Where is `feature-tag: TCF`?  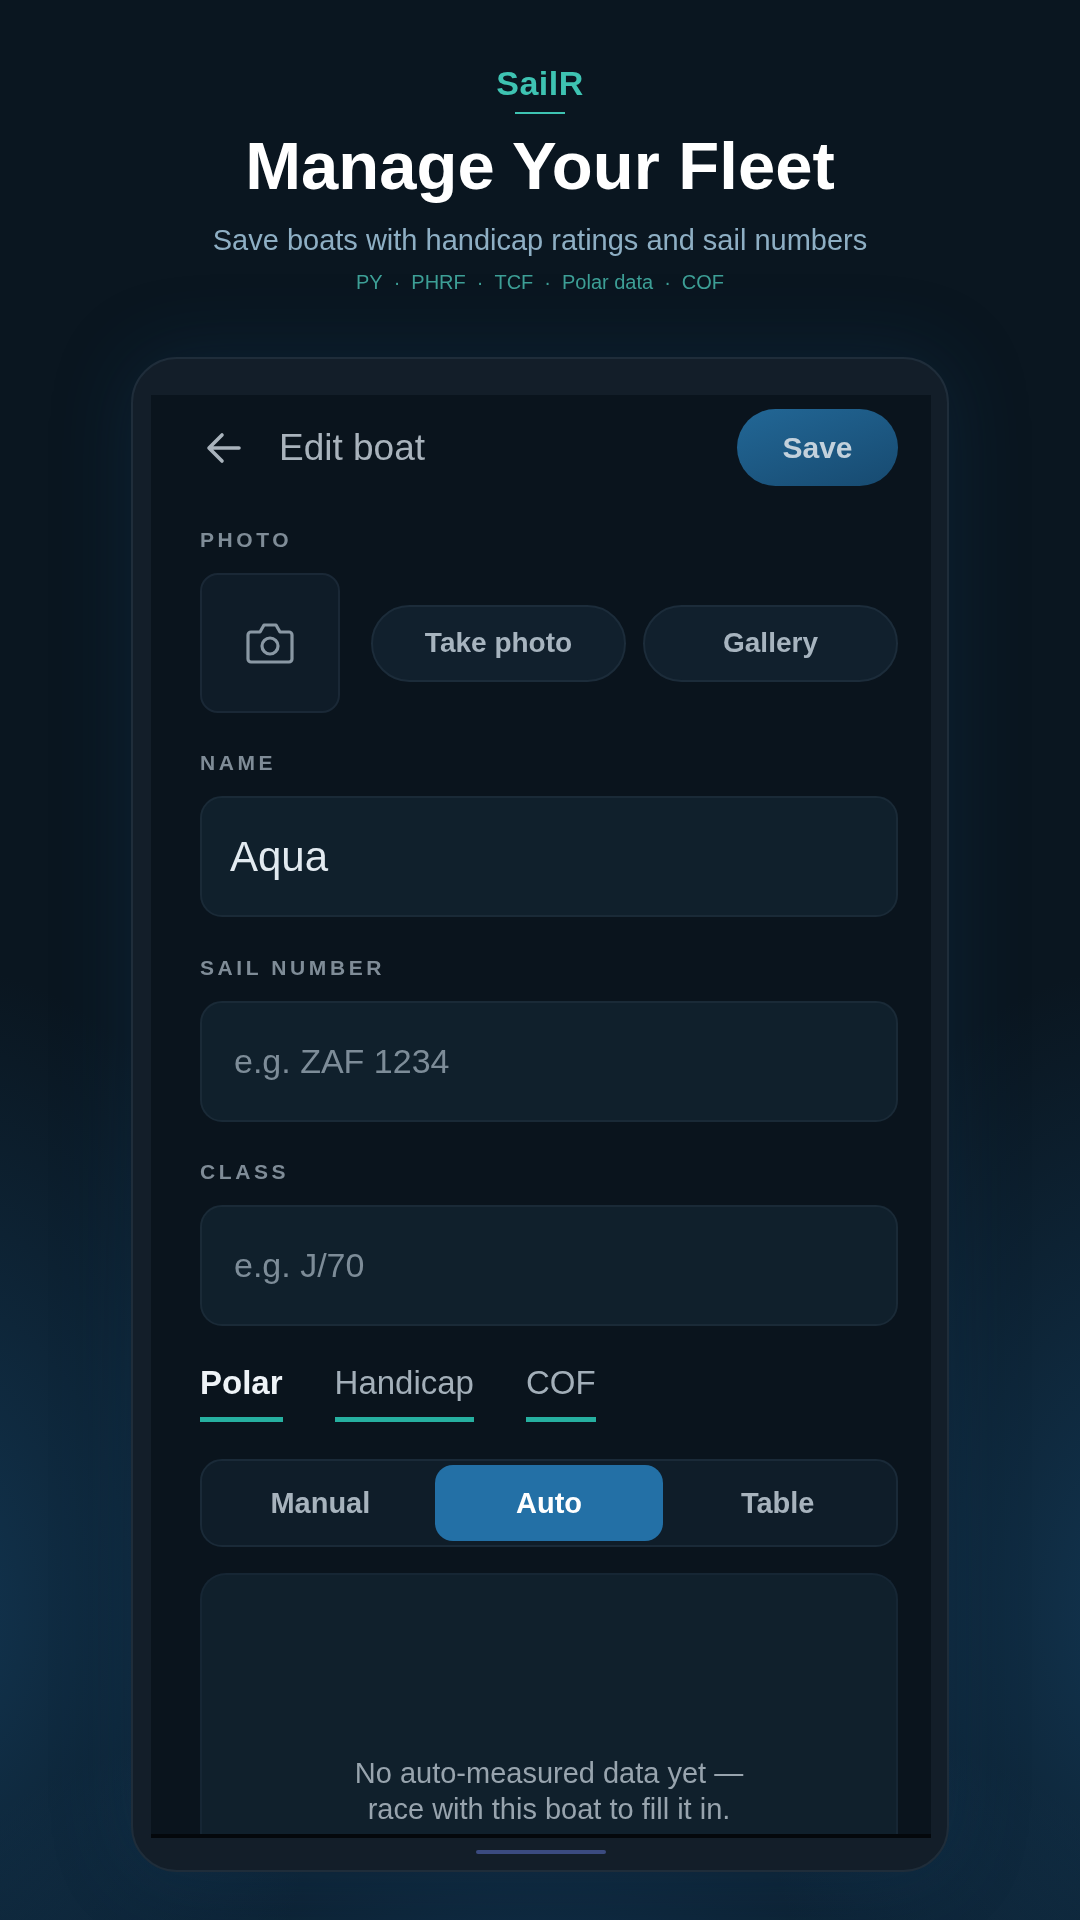 feature-tag: TCF is located at coordinates (514, 282).